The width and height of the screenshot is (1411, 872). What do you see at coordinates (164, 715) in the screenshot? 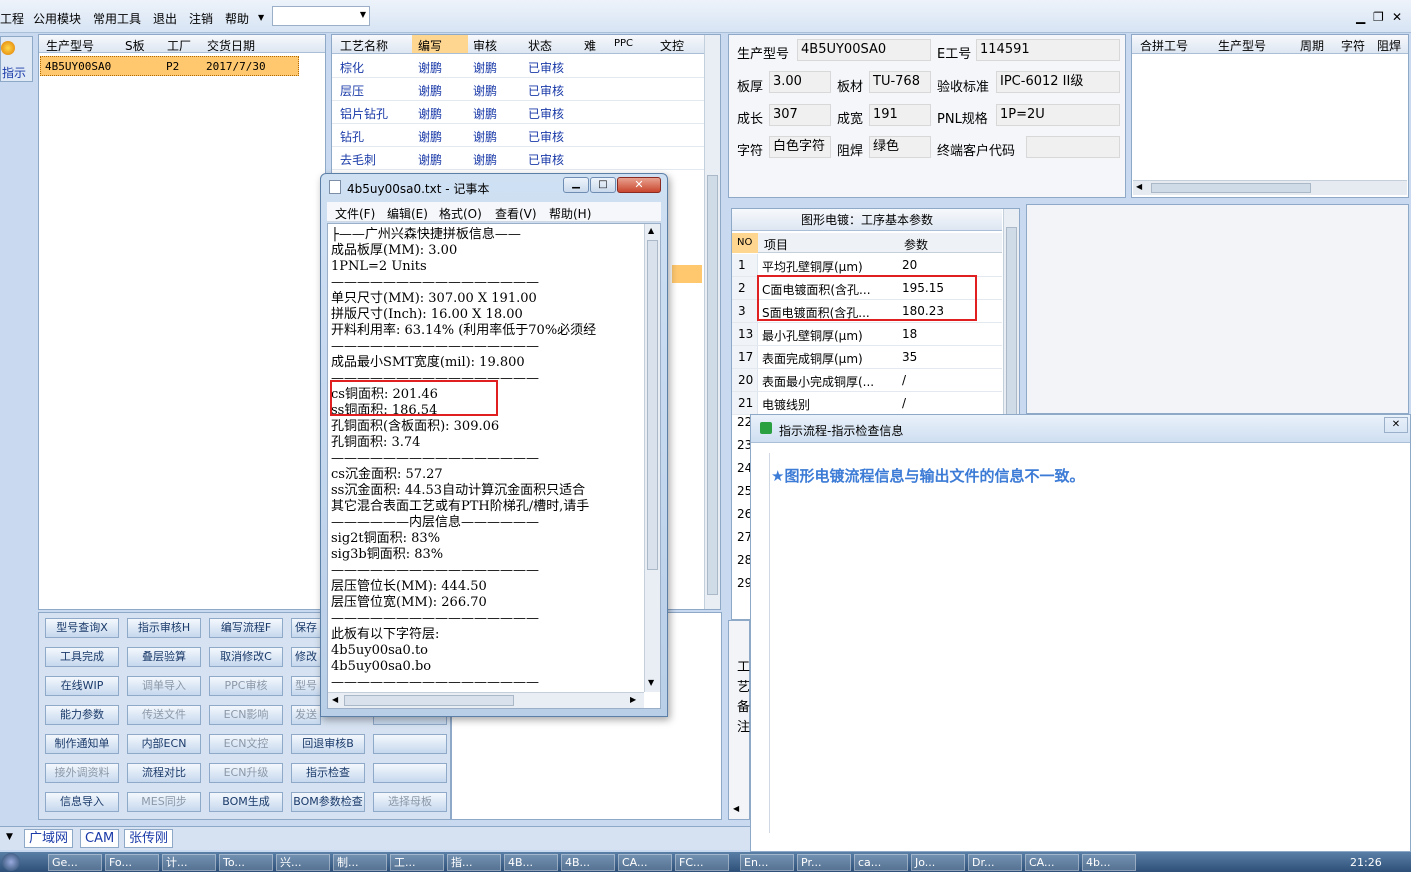
I see `action-button: 传送文件` at bounding box center [164, 715].